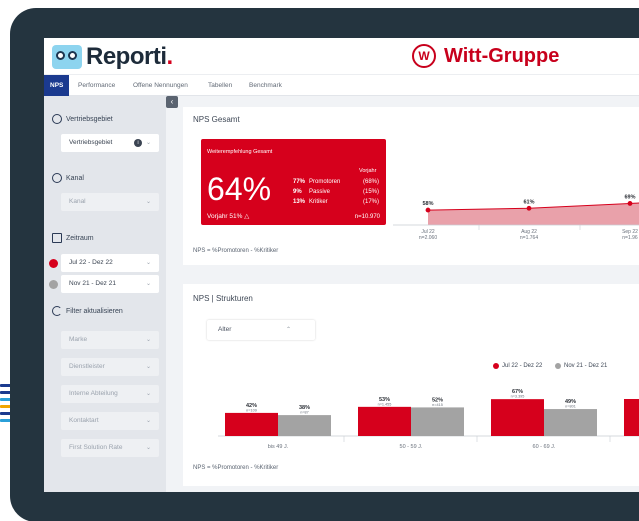  I want to click on vertriebsgebiet-heading: Vertriebsgebiet, so click(82, 119).